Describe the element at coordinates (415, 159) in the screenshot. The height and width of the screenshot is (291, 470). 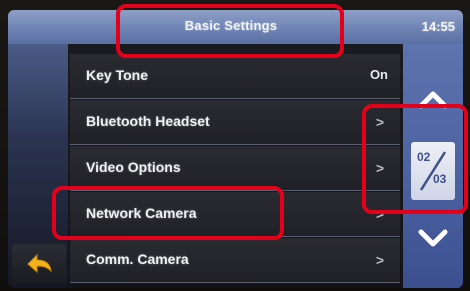
I see `annotation-page-indicator-highlight` at that location.